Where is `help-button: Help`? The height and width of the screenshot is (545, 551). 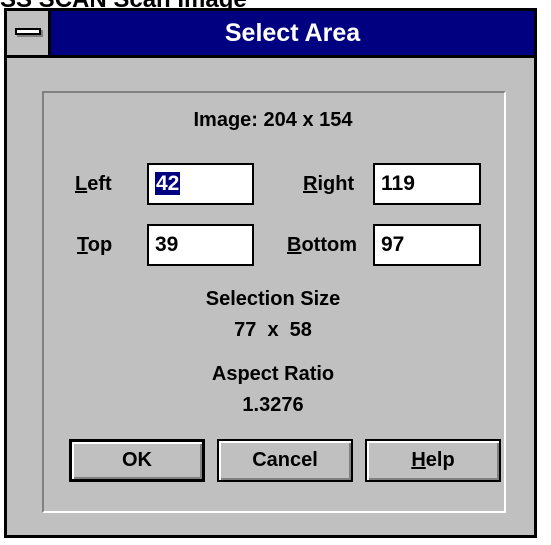
help-button: Help is located at coordinates (433, 460).